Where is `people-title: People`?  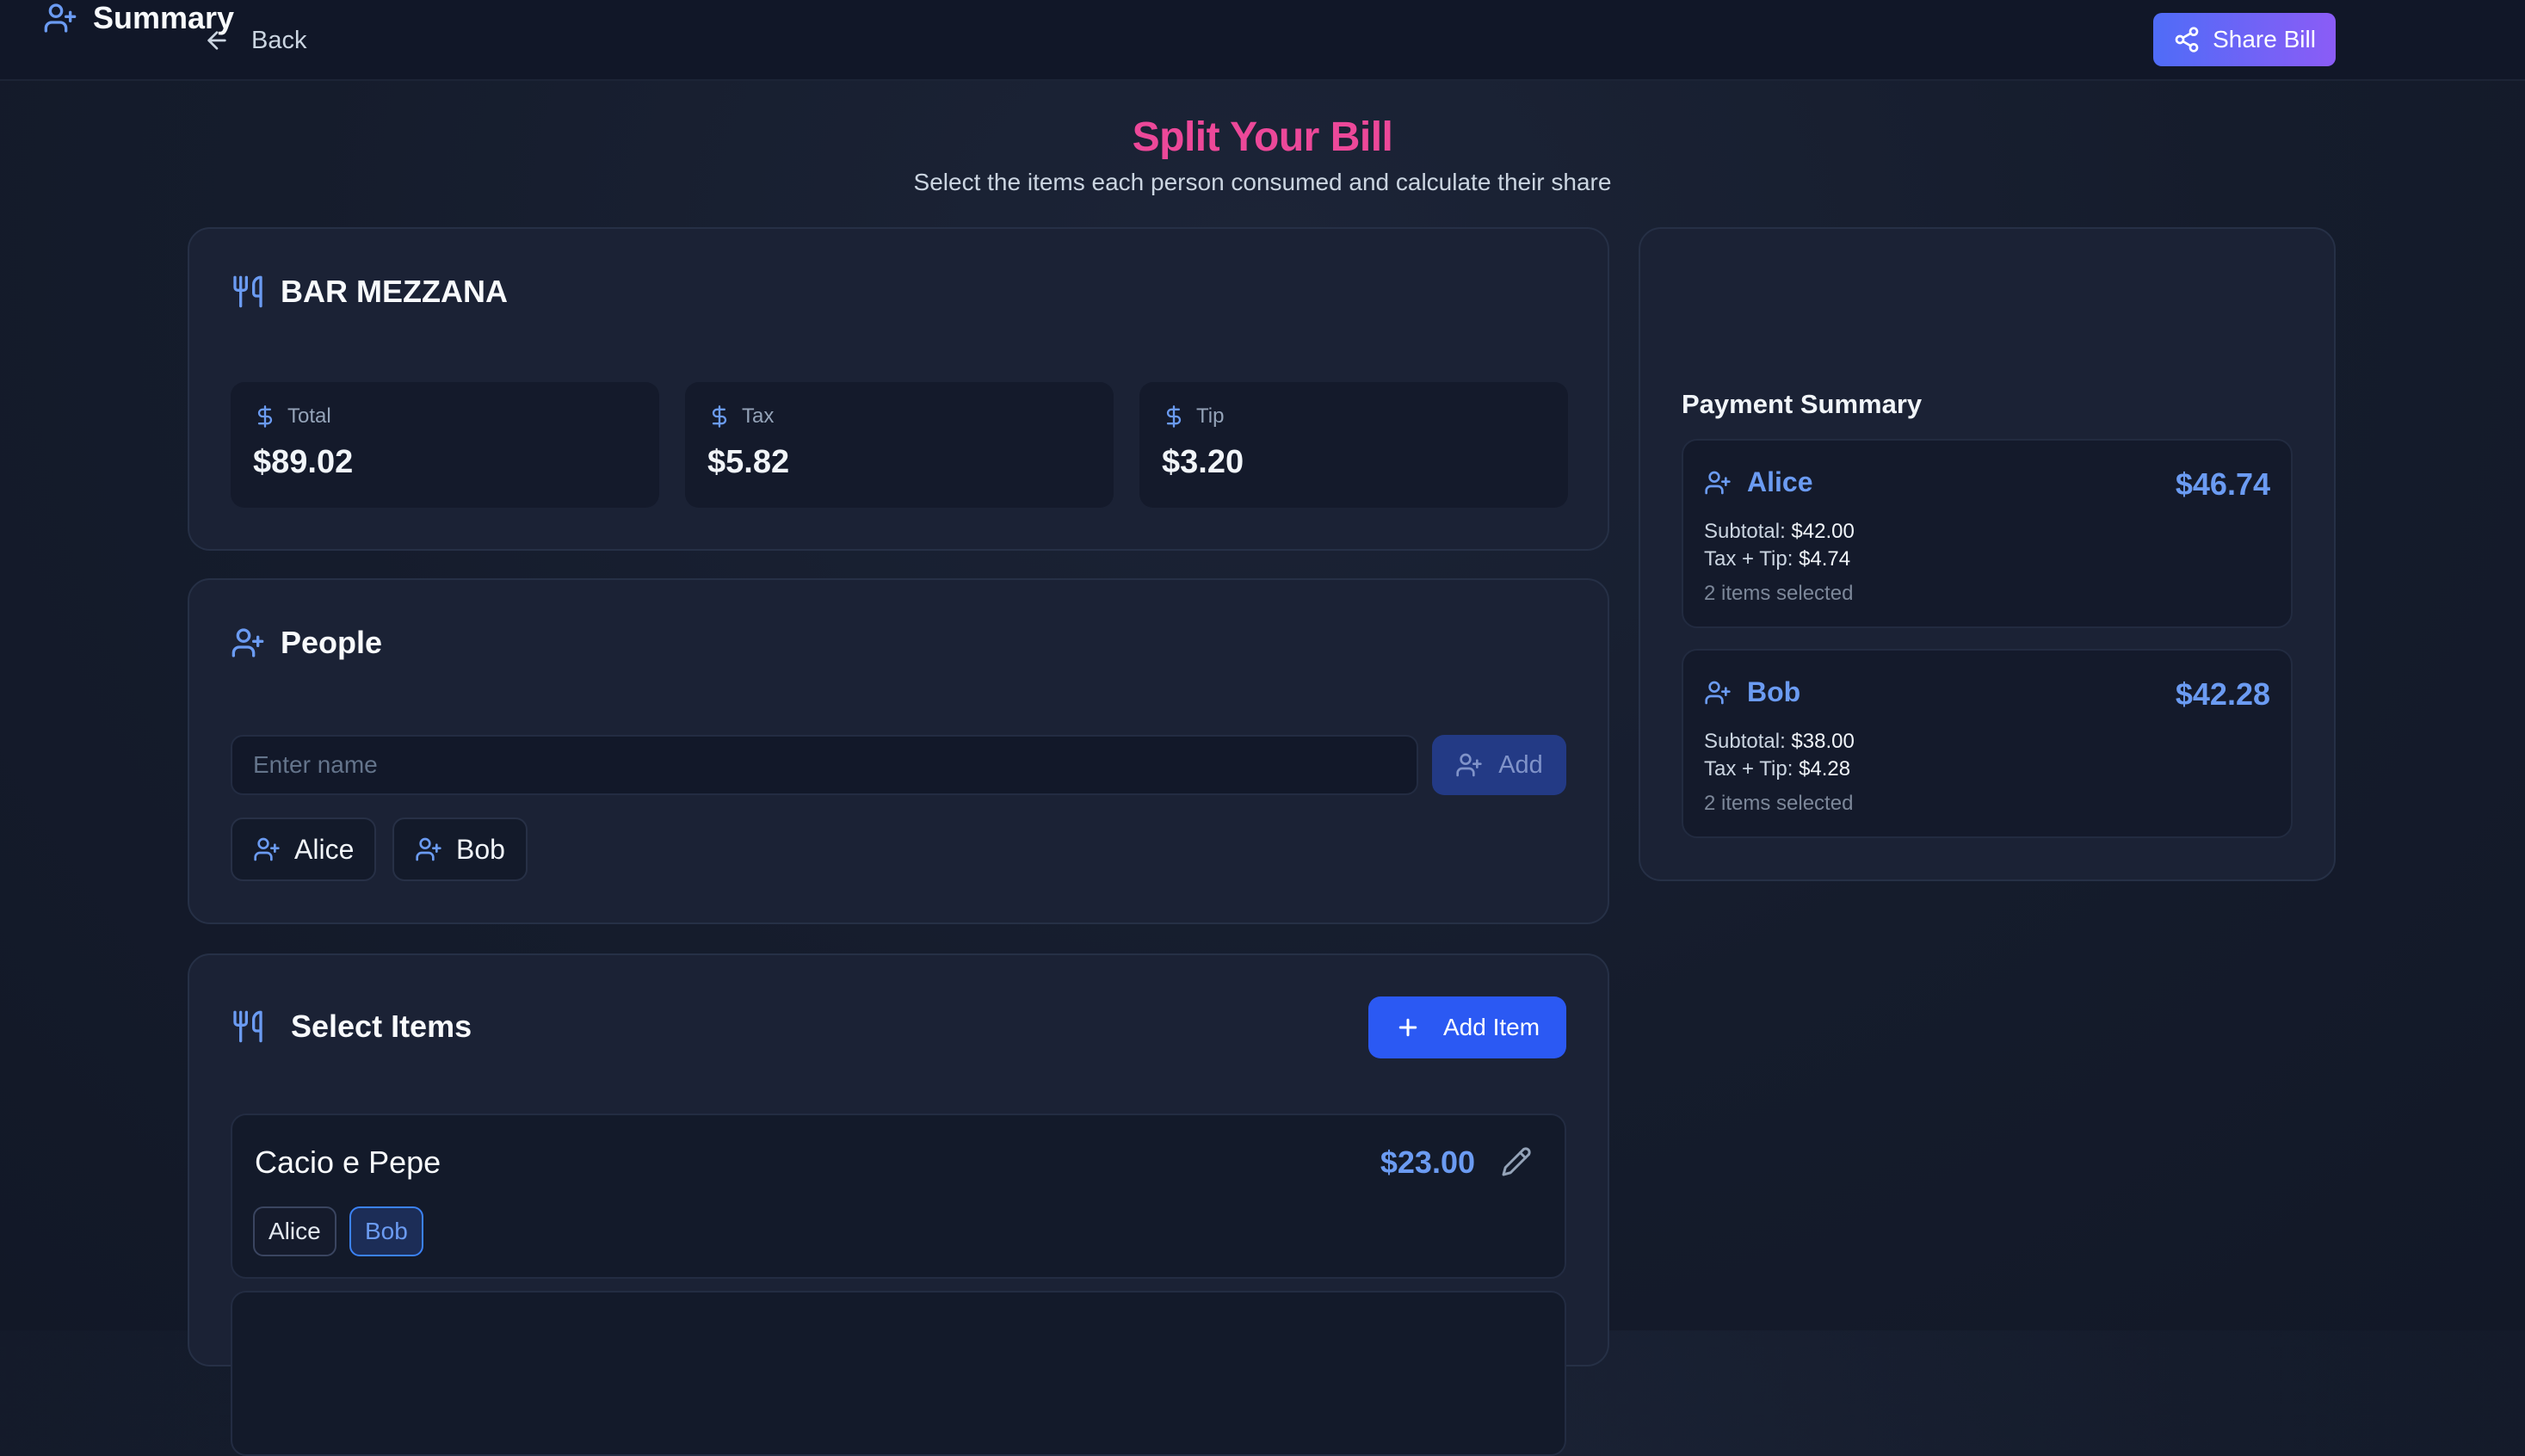
people-title: People is located at coordinates (332, 643).